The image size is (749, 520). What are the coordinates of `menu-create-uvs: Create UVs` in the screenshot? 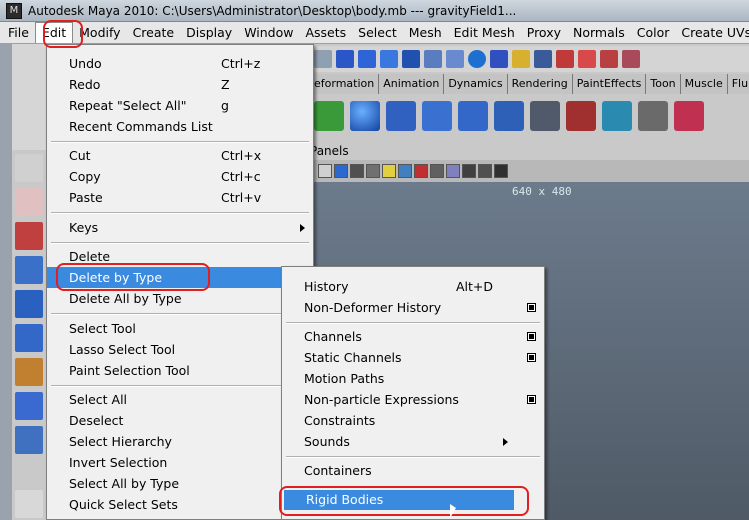 It's located at (712, 33).